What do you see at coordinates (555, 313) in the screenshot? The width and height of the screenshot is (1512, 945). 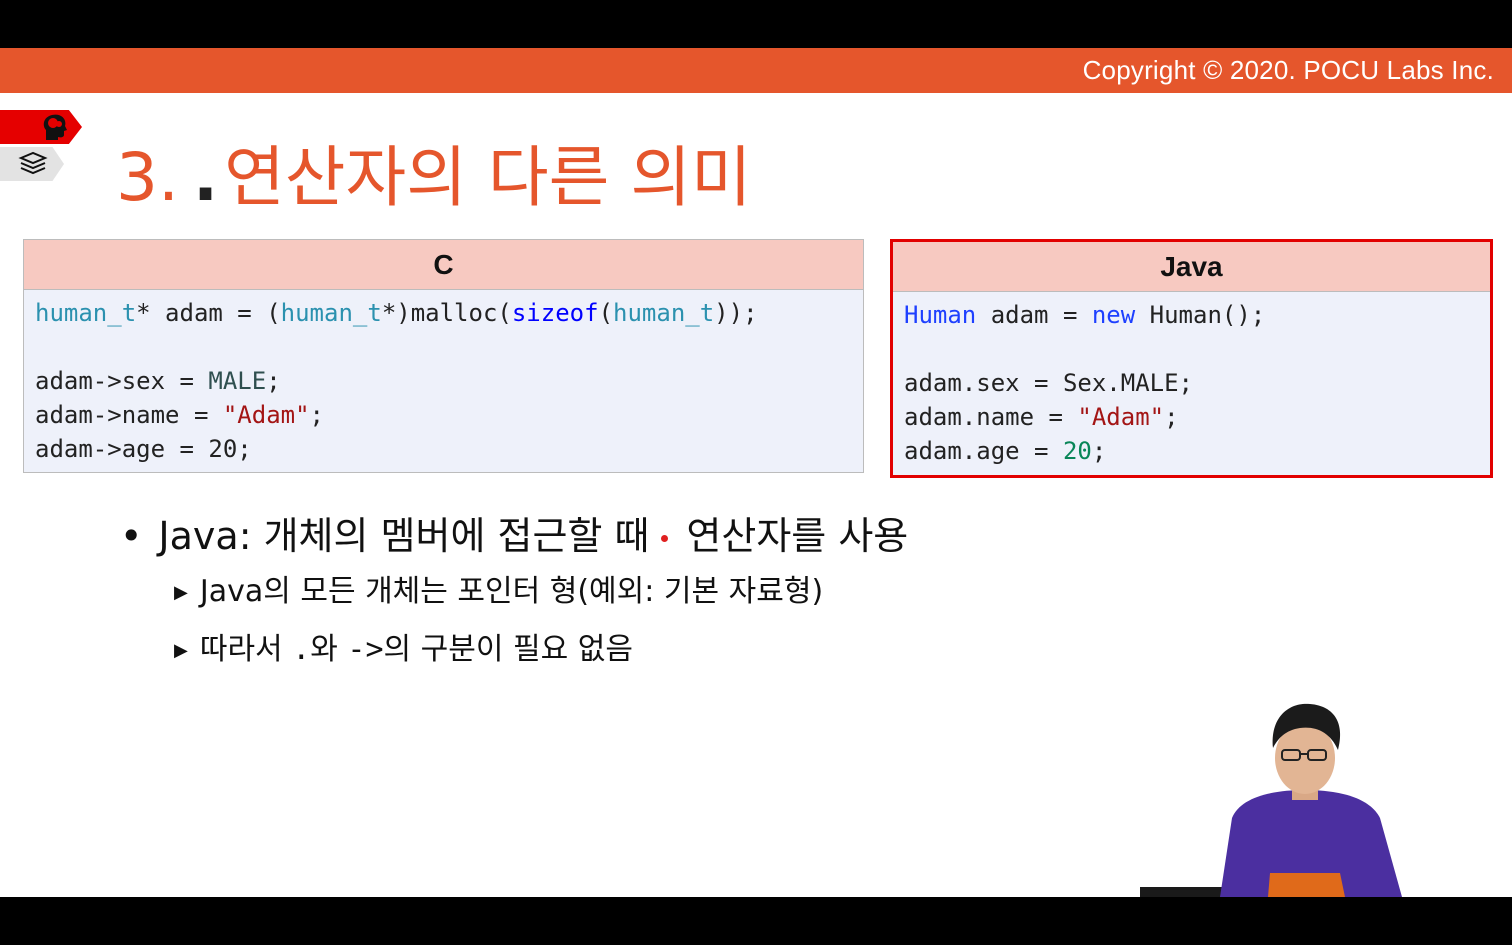 I see `code-token: sizeof` at bounding box center [555, 313].